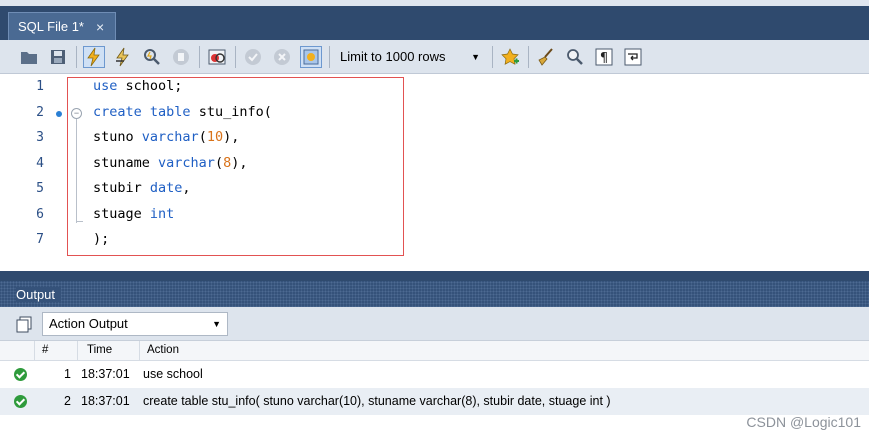  Describe the element at coordinates (282, 57) in the screenshot. I see `rollback-icon` at that location.